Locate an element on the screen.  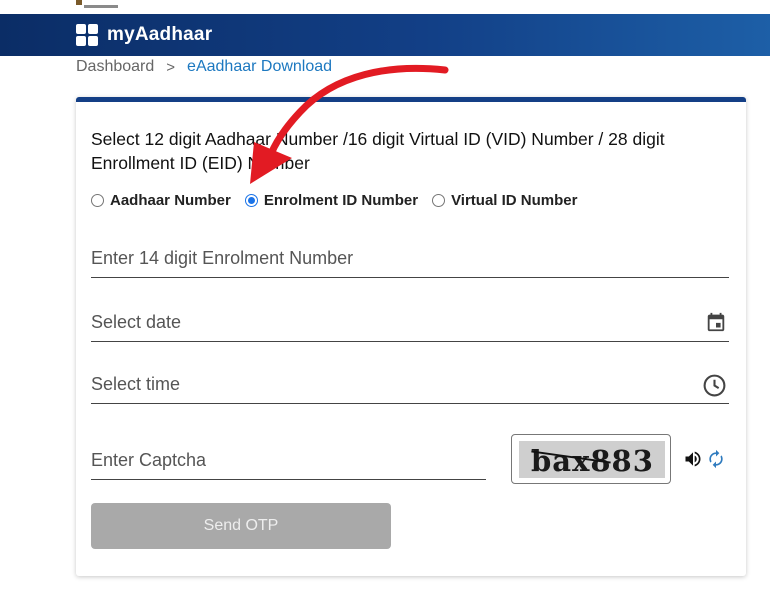
breadcrumb: Dashboard > eAadhaar Download is located at coordinates (204, 67).